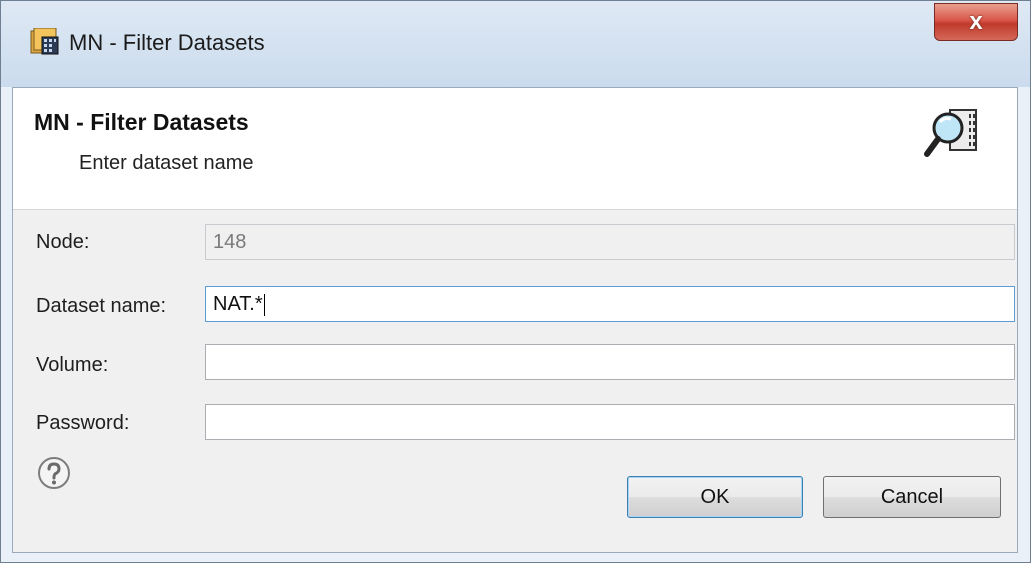 Image resolution: width=1031 pixels, height=563 pixels. What do you see at coordinates (166, 163) in the screenshot?
I see `header-subtitle: Enter dataset name` at bounding box center [166, 163].